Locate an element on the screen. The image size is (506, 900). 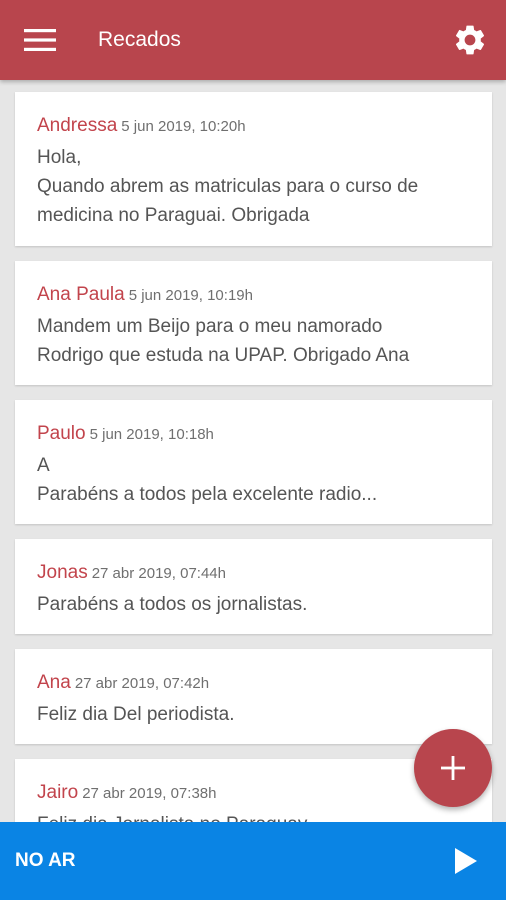
play-icon is located at coordinates (466, 861).